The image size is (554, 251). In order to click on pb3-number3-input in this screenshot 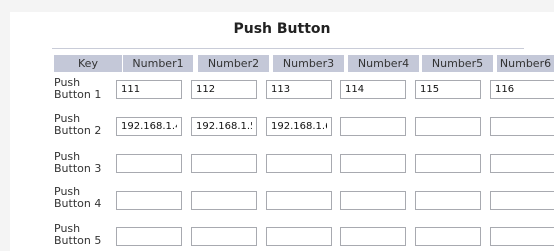, I will do `click(299, 163)`.